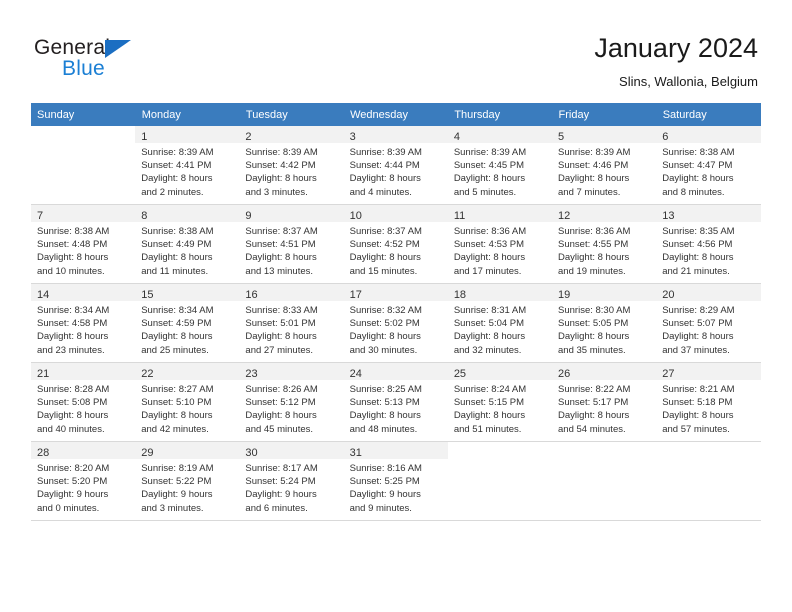 Image resolution: width=792 pixels, height=612 pixels. I want to click on day-number: 21, so click(43, 374).